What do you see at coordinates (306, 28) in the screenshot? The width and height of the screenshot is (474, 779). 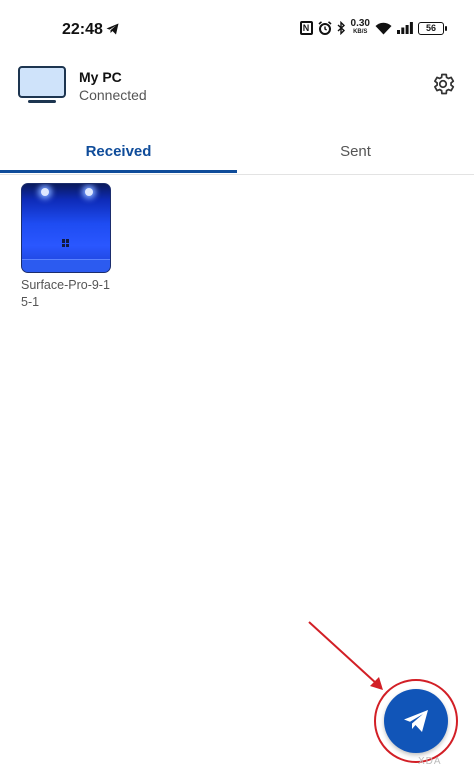 I see `nfc-icon: N` at bounding box center [306, 28].